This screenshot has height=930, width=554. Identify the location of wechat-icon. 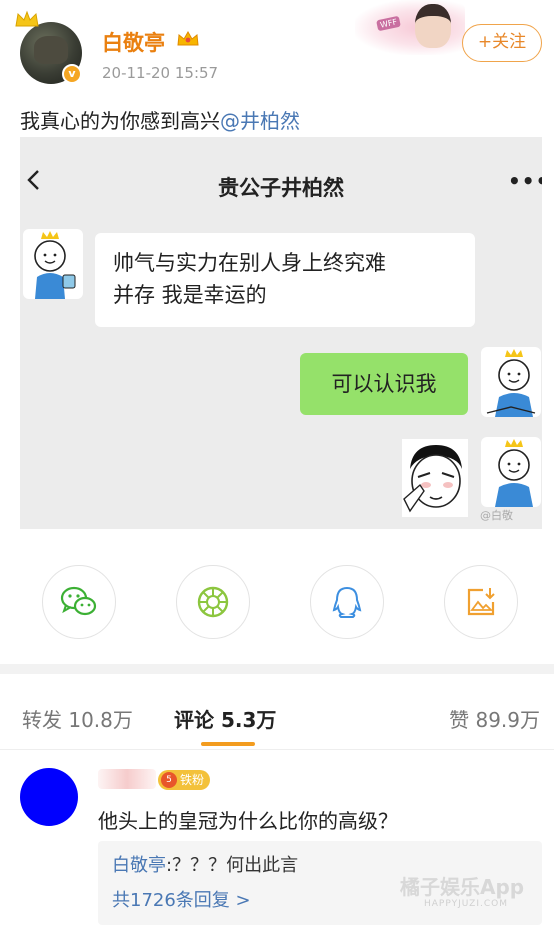
(78, 601).